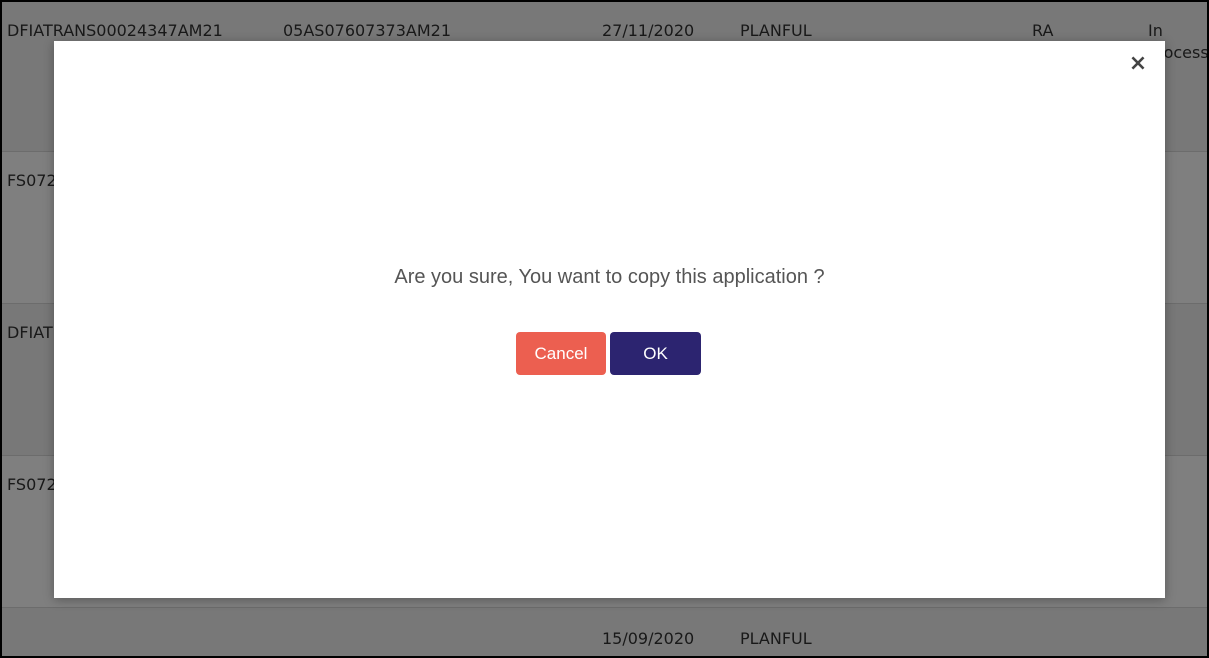 The width and height of the screenshot is (1209, 658). Describe the element at coordinates (561, 353) in the screenshot. I see `cancel-button: Cancel` at that location.